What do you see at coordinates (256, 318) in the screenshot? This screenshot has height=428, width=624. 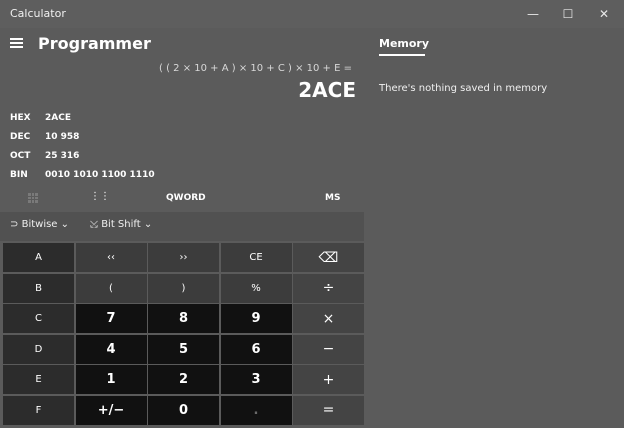 I see `key-9: 9` at bounding box center [256, 318].